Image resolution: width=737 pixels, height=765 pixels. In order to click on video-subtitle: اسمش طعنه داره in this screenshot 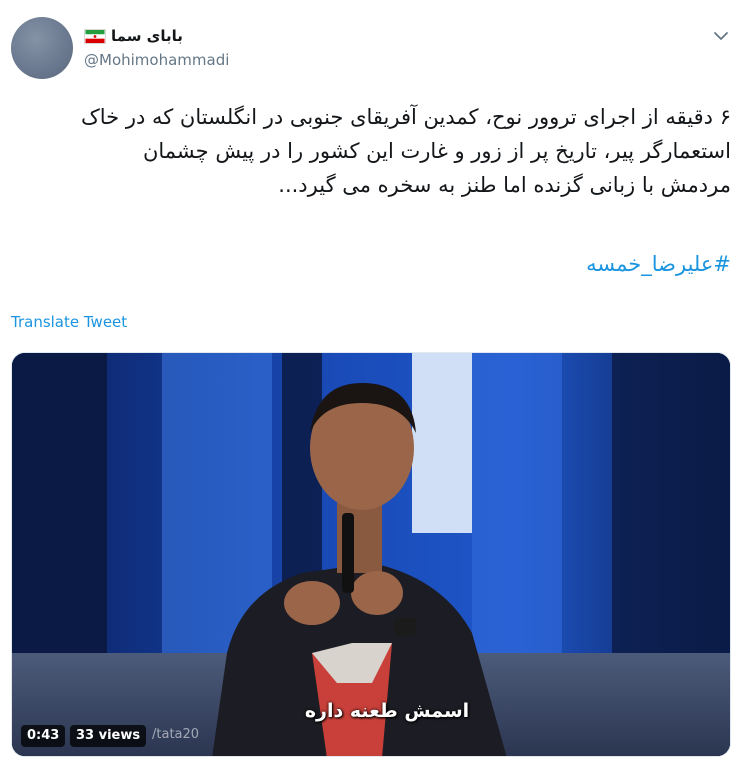, I will do `click(387, 711)`.